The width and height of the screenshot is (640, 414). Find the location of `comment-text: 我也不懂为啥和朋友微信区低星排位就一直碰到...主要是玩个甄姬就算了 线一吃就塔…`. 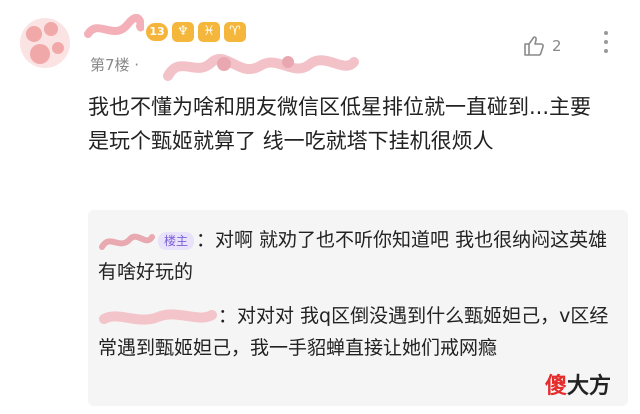

comment-text: 我也不懂为啥和朋友微信区低星排位就一直碰到...主要是玩个甄姬就算了 线一吃就塔… is located at coordinates (340, 124).